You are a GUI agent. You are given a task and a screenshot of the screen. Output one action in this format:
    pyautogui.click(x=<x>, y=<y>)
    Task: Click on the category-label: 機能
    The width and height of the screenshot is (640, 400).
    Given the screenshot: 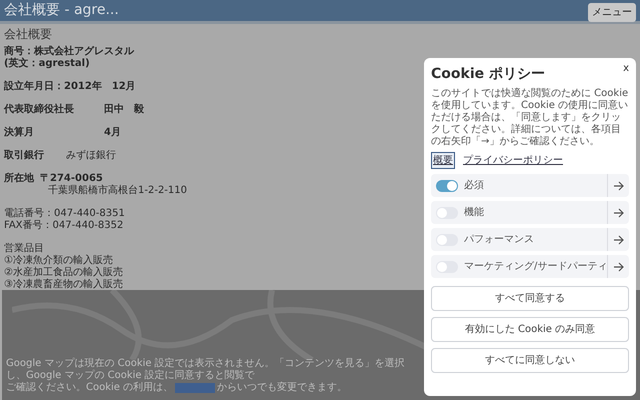 What is the action you would take?
    pyautogui.click(x=474, y=213)
    